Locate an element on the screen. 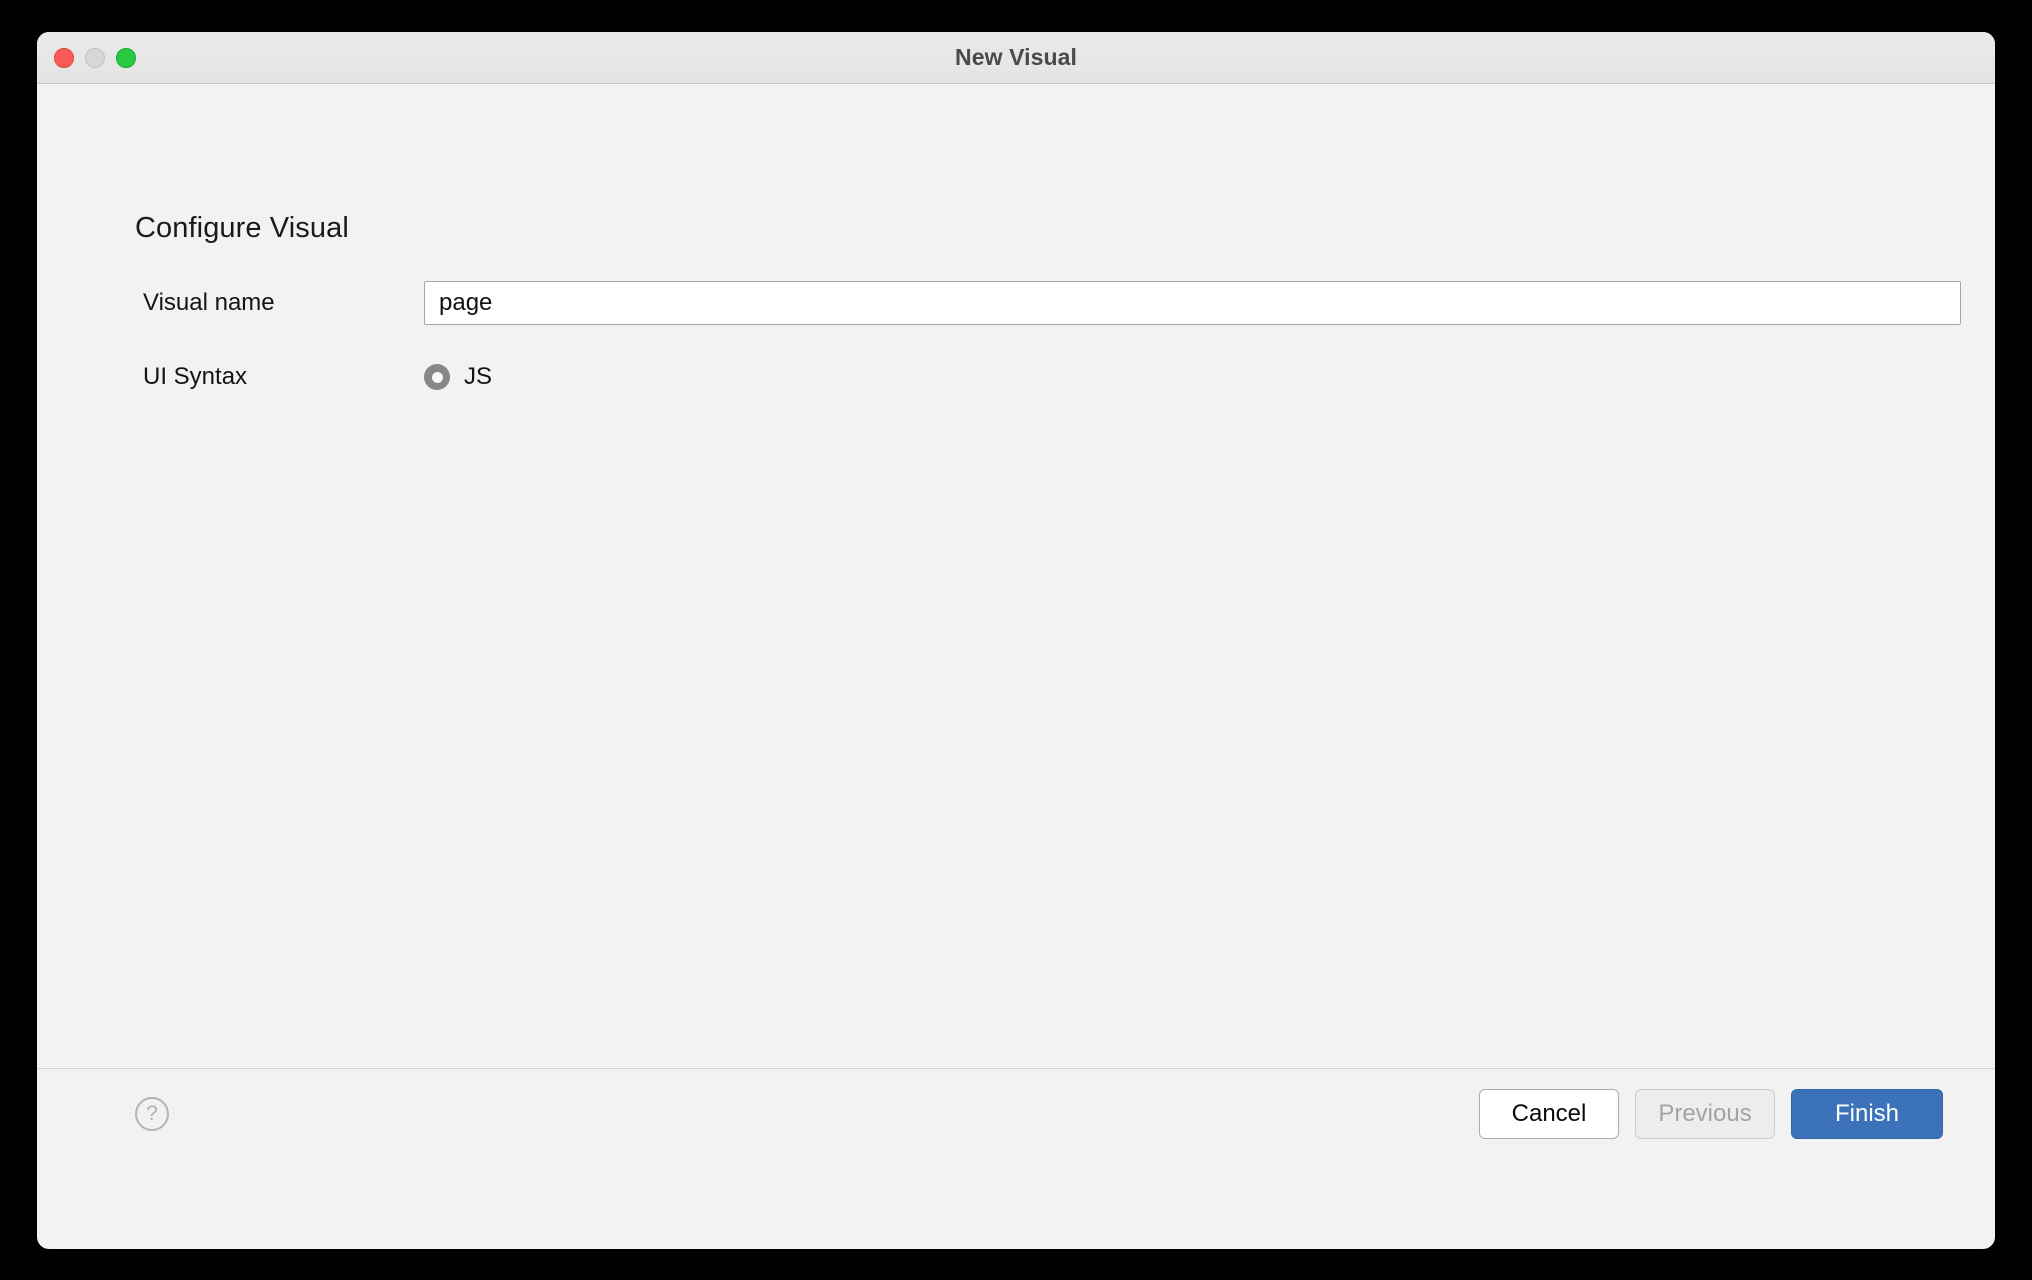  visual-name-input is located at coordinates (1192, 303).